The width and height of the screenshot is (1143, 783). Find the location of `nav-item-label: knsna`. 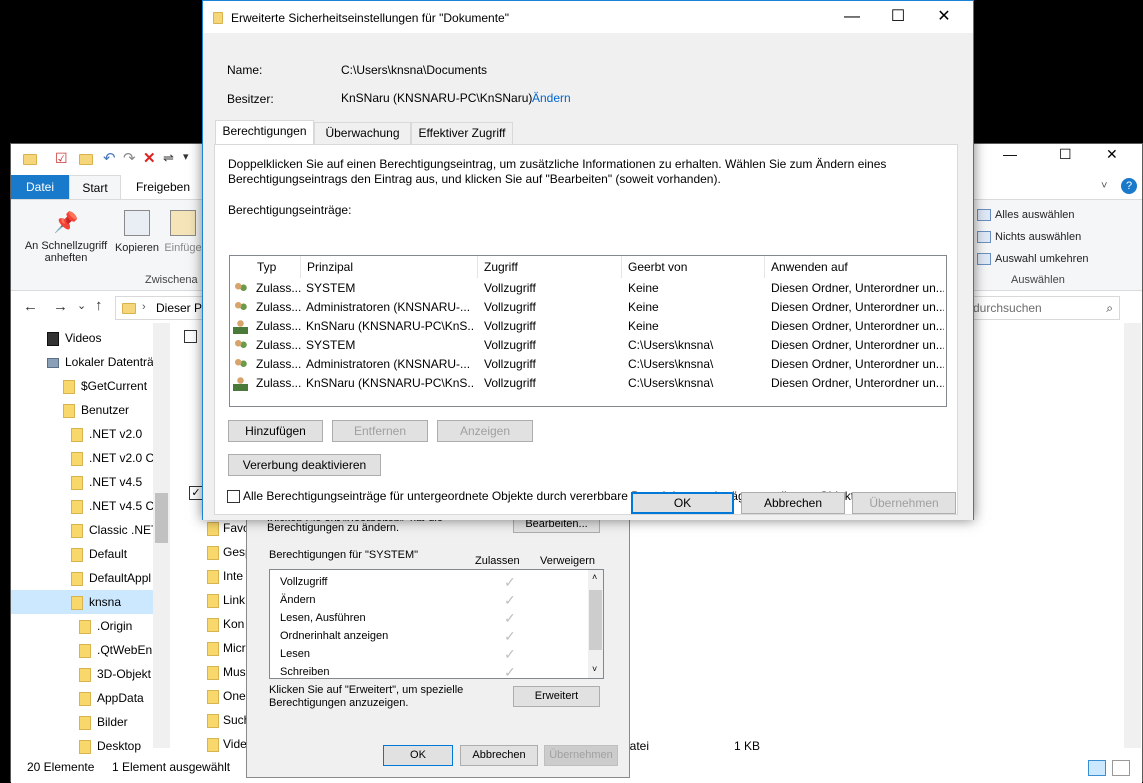

nav-item-label: knsna is located at coordinates (105, 602).